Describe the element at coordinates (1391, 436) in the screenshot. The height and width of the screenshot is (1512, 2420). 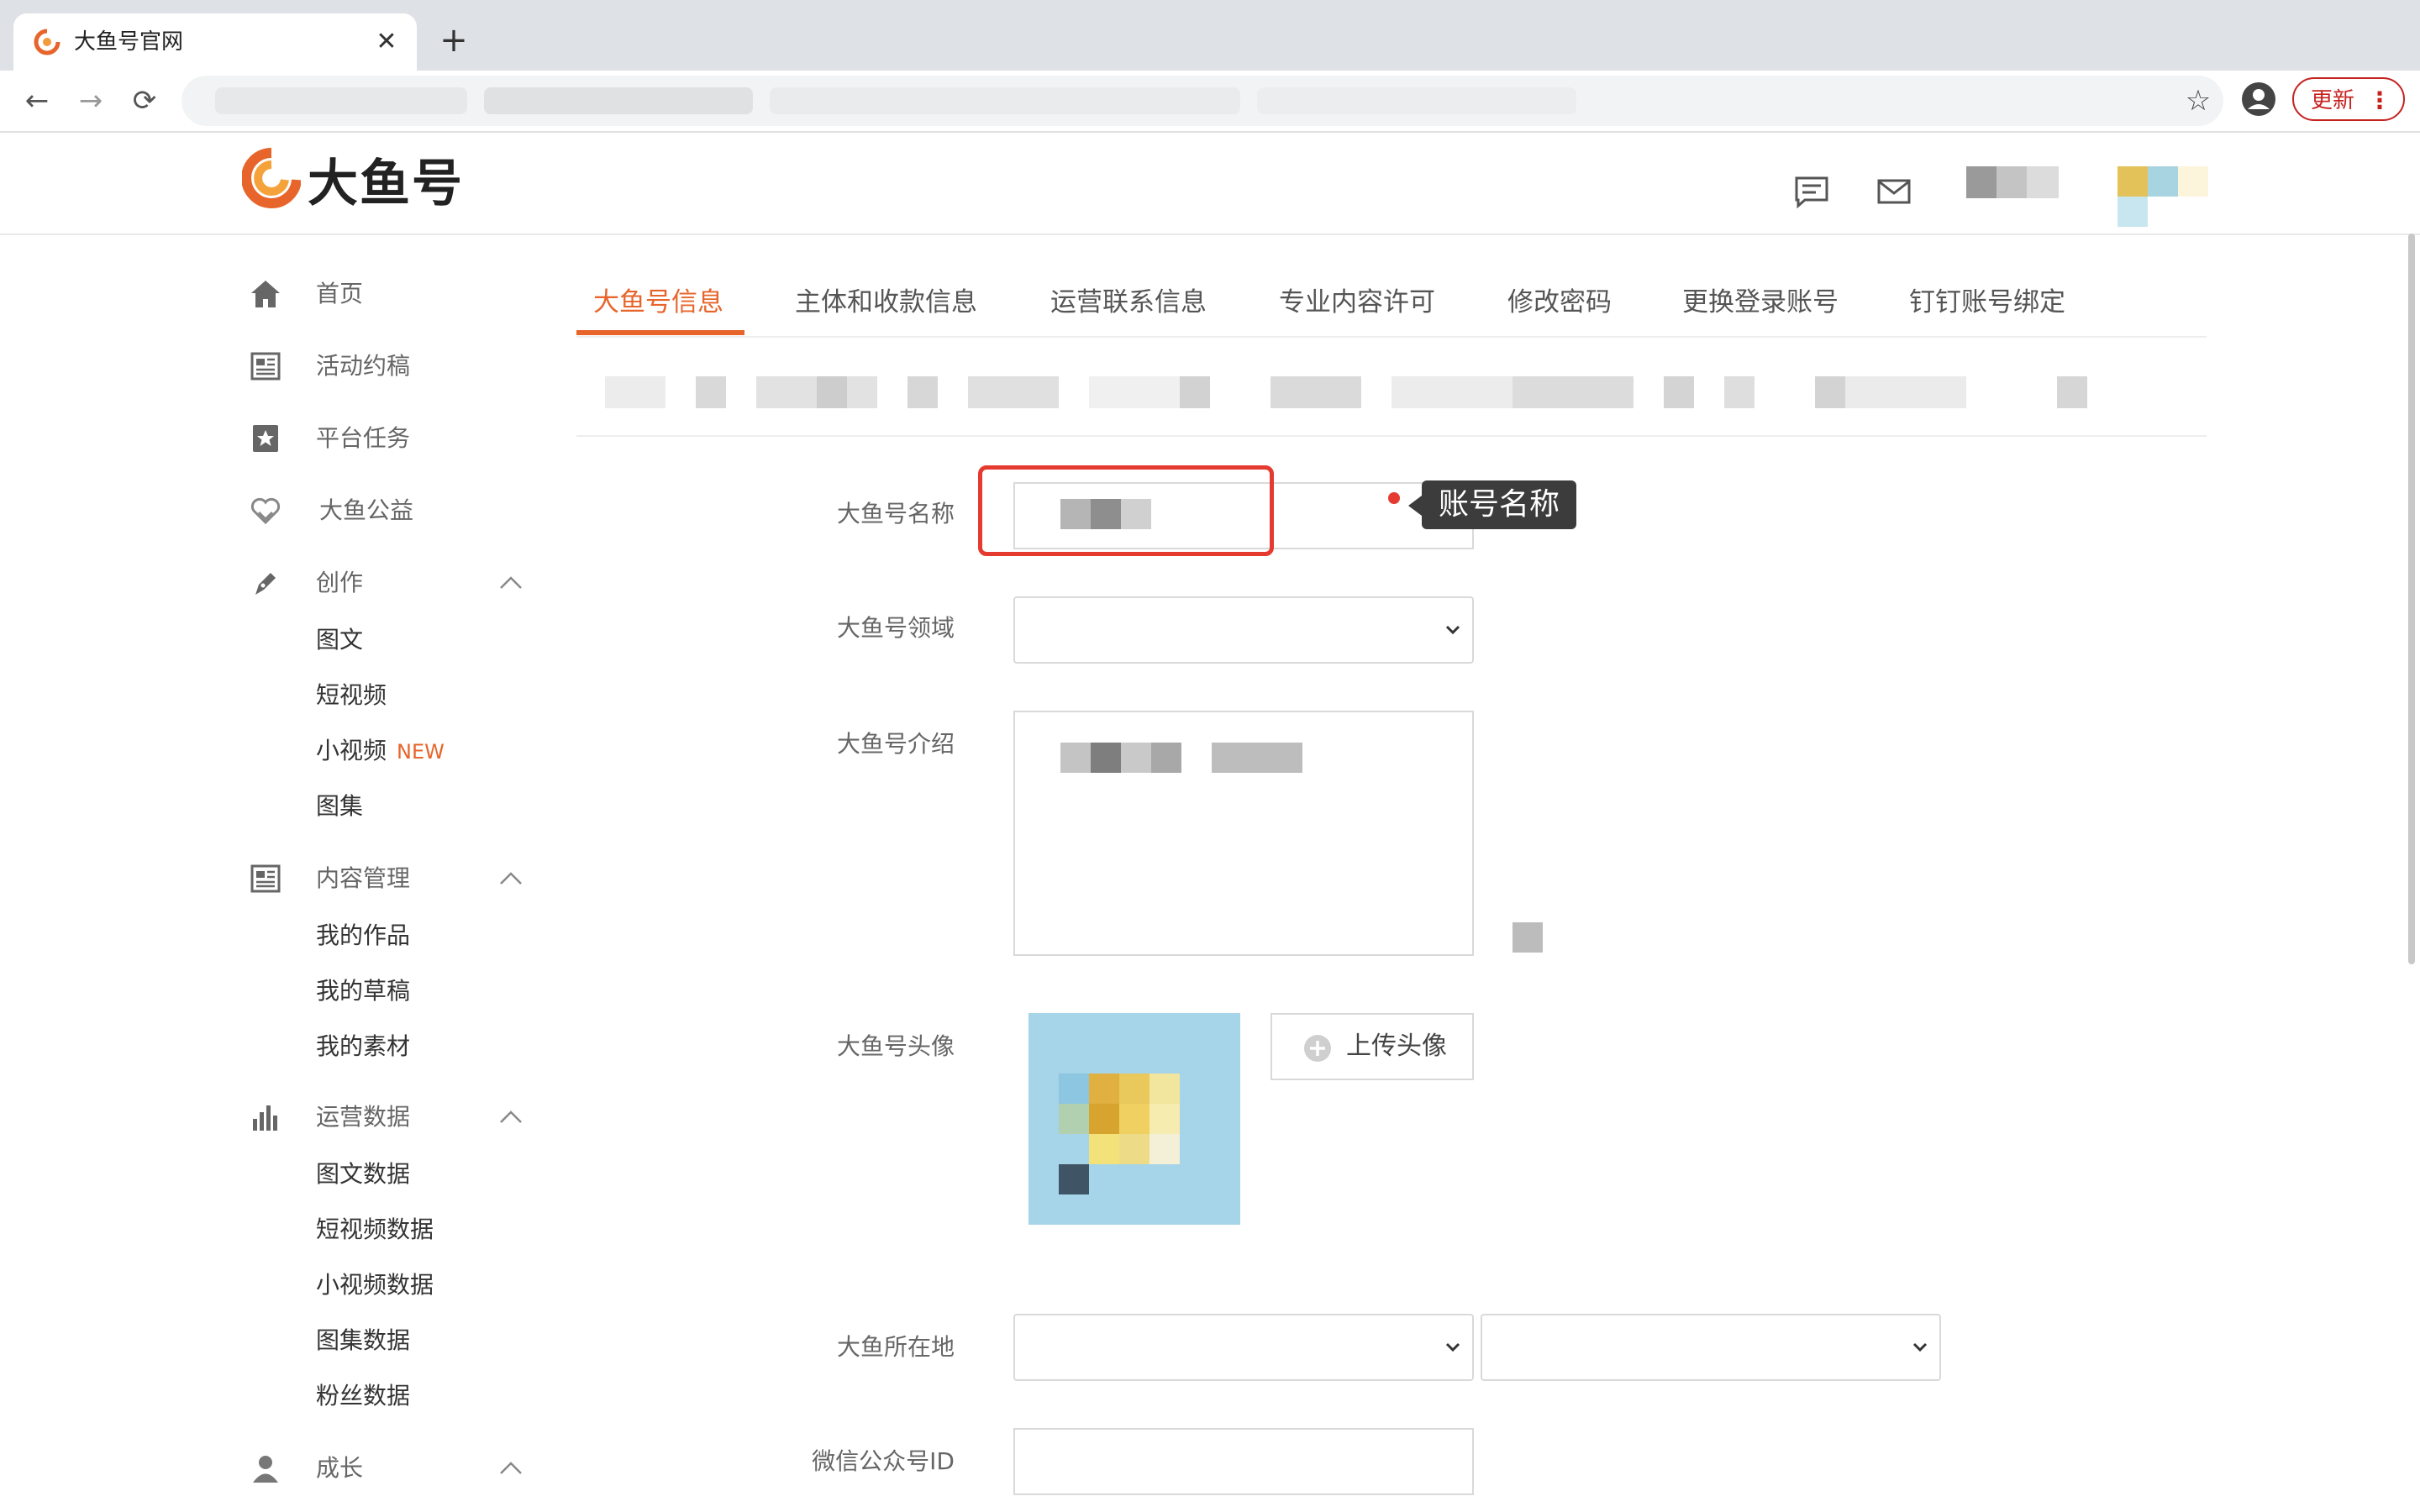
I see `notice-divider` at that location.